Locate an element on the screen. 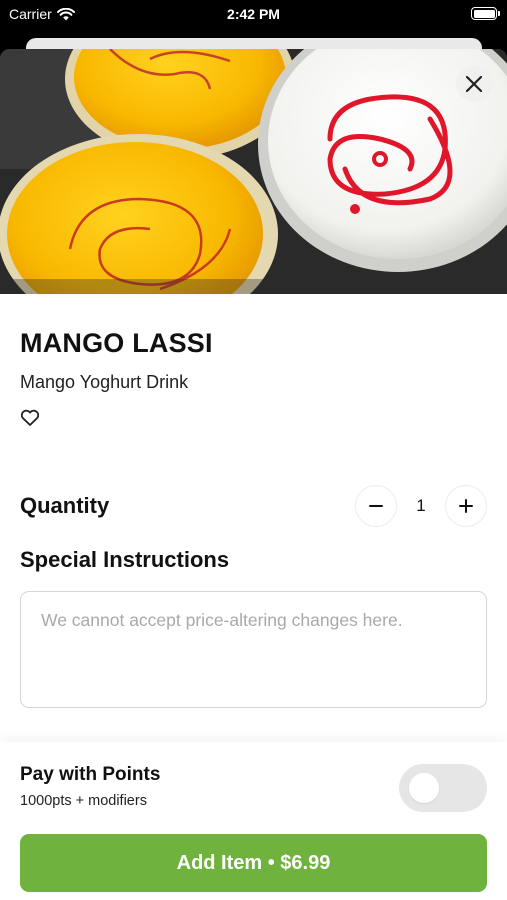 The image size is (507, 900). status-bar: Carrier 2:42 PM is located at coordinates (253, 15).